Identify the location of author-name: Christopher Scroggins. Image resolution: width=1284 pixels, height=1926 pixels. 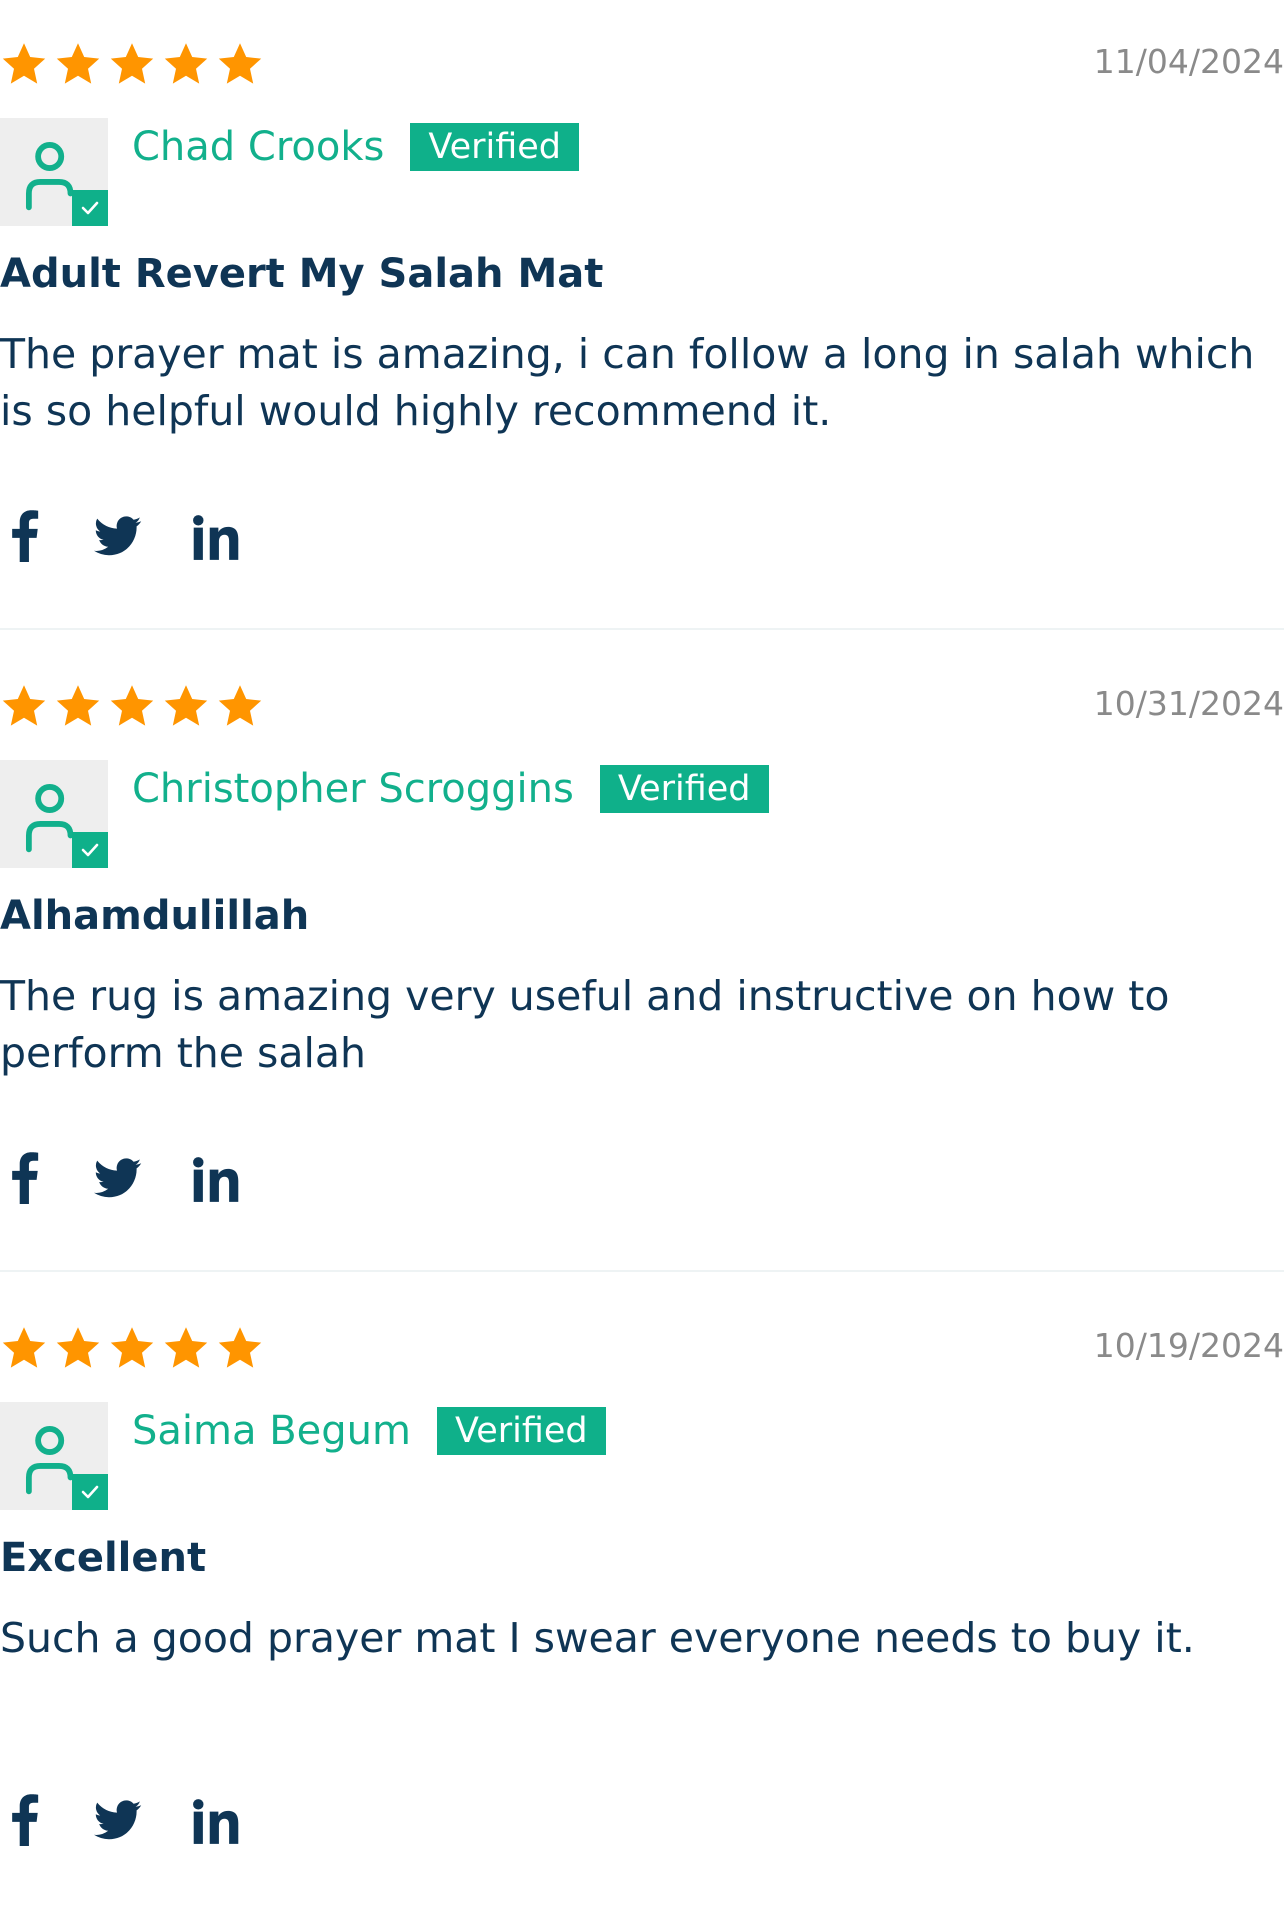
(353, 789).